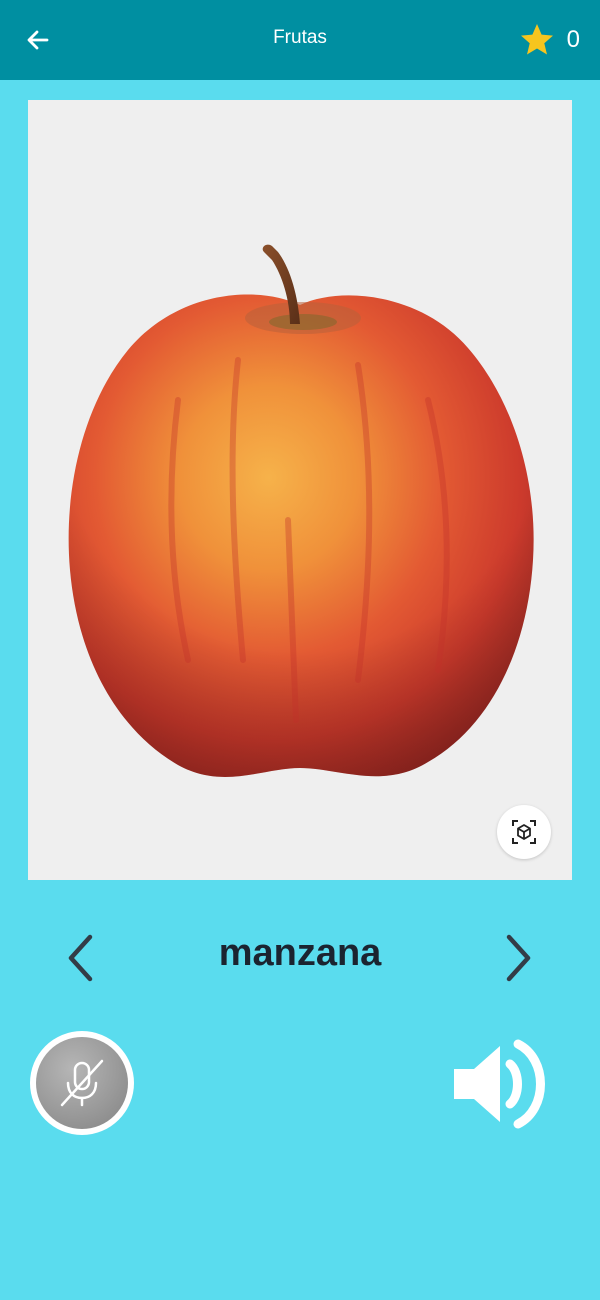  I want to click on previous-word-button, so click(80, 958).